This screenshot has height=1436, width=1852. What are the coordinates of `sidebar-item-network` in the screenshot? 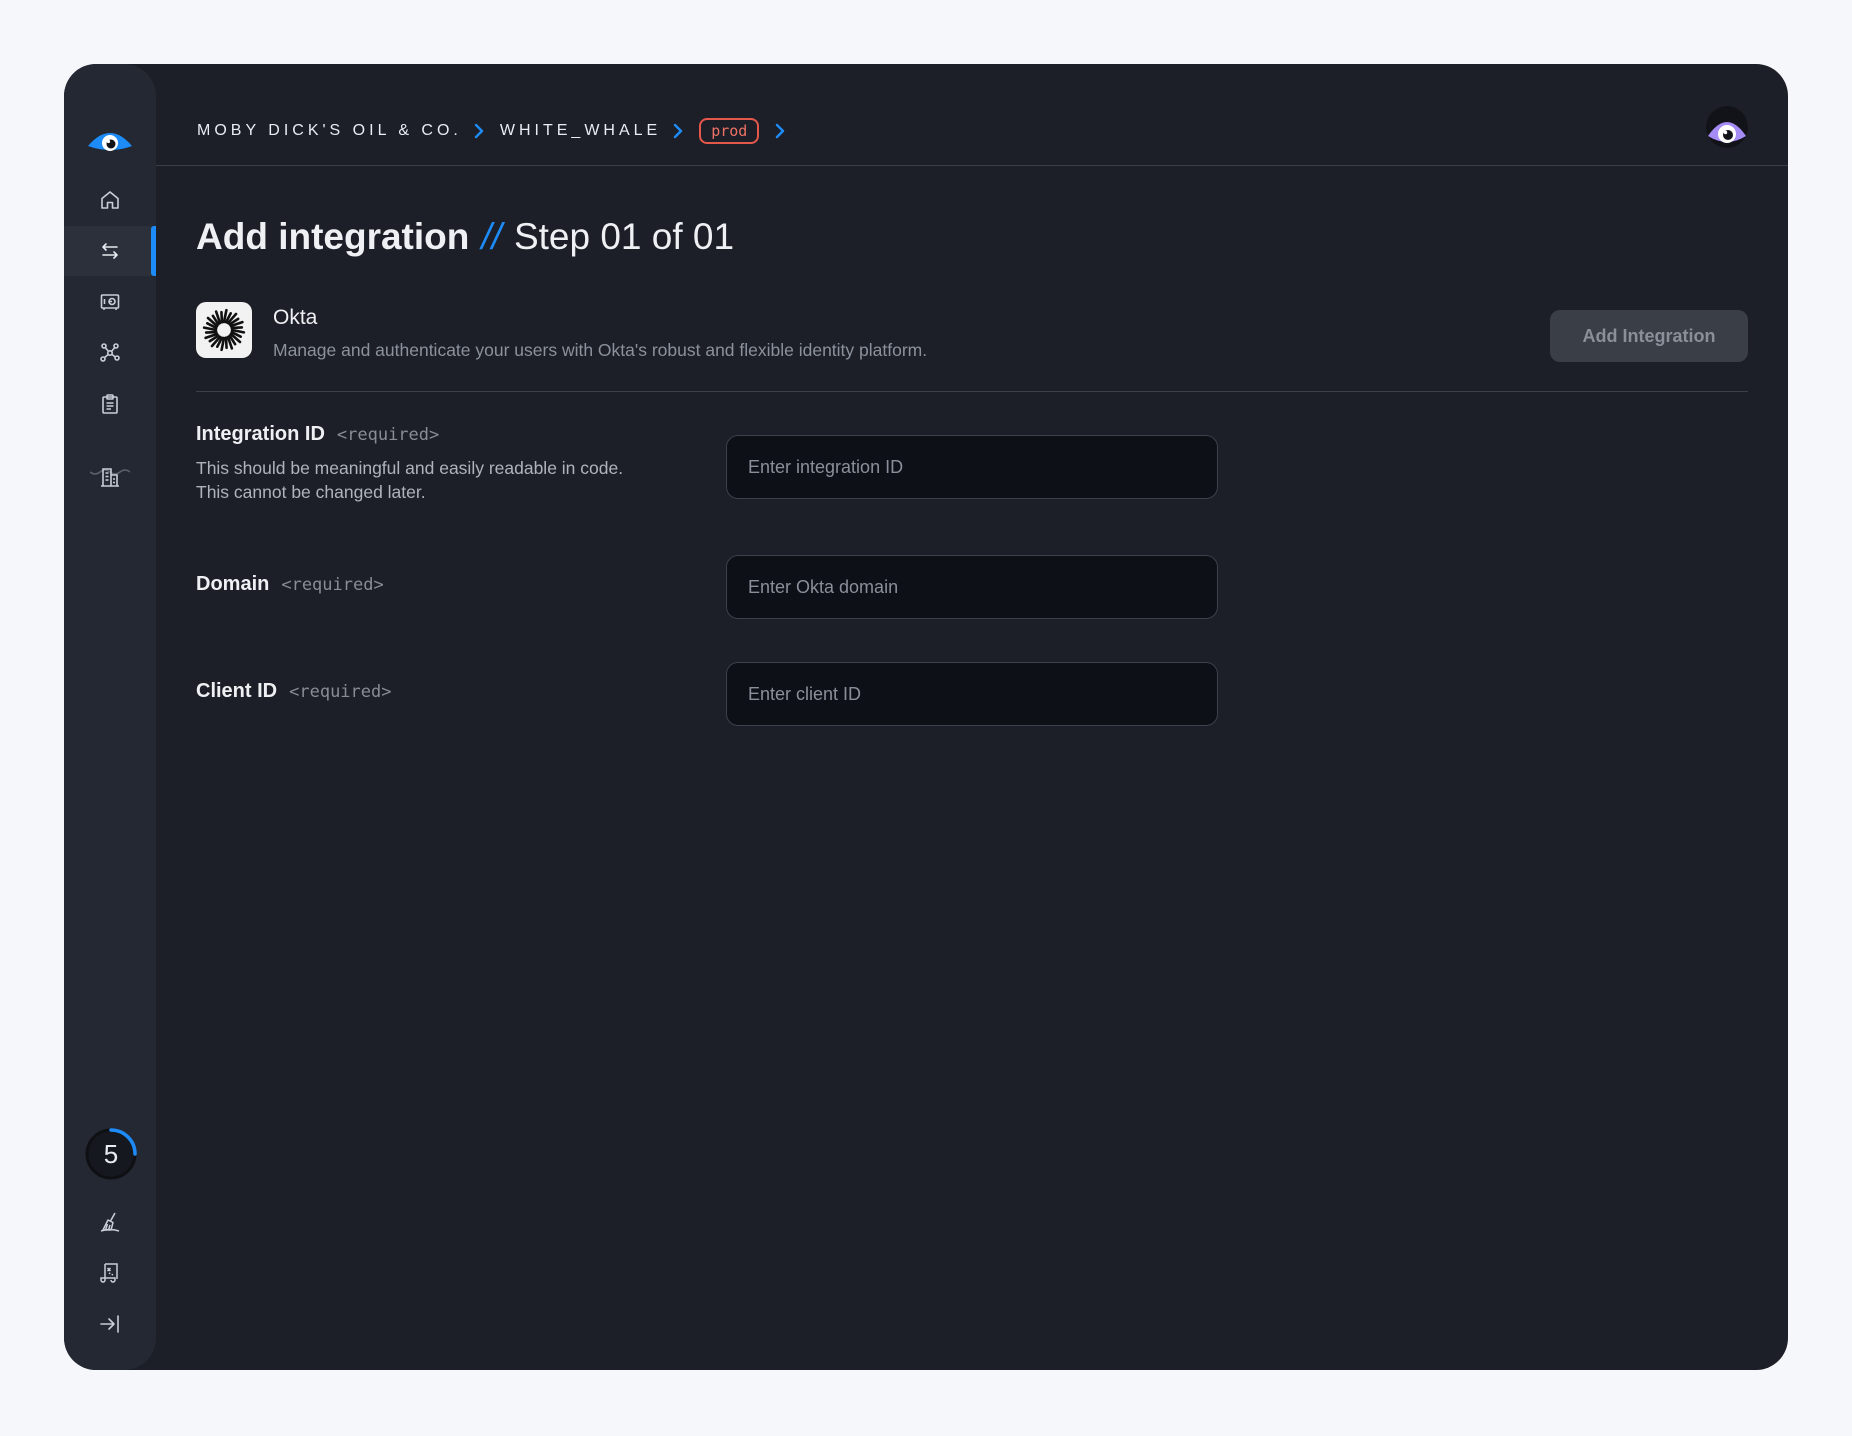 It's located at (110, 353).